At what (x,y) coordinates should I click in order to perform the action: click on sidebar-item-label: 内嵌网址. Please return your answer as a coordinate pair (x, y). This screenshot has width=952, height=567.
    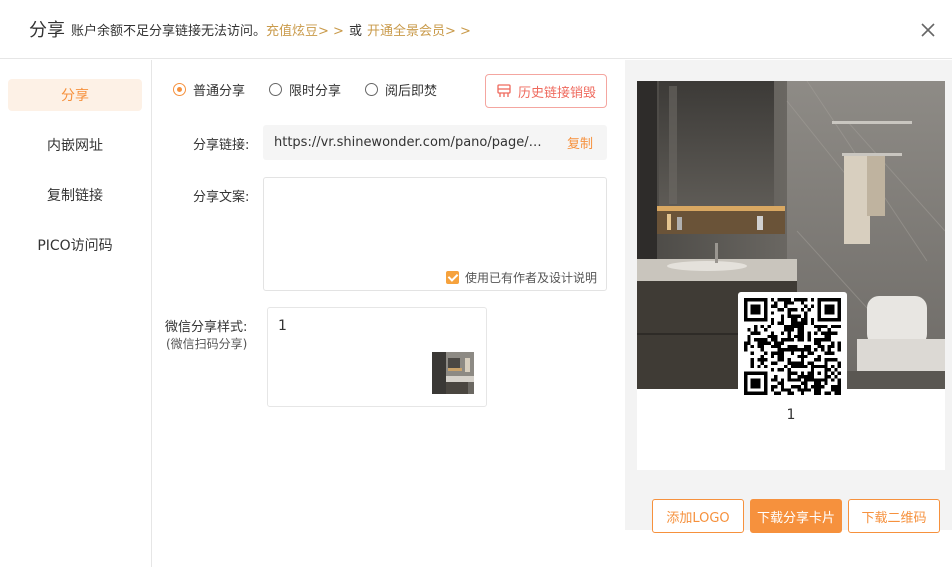
    Looking at the image, I should click on (75, 146).